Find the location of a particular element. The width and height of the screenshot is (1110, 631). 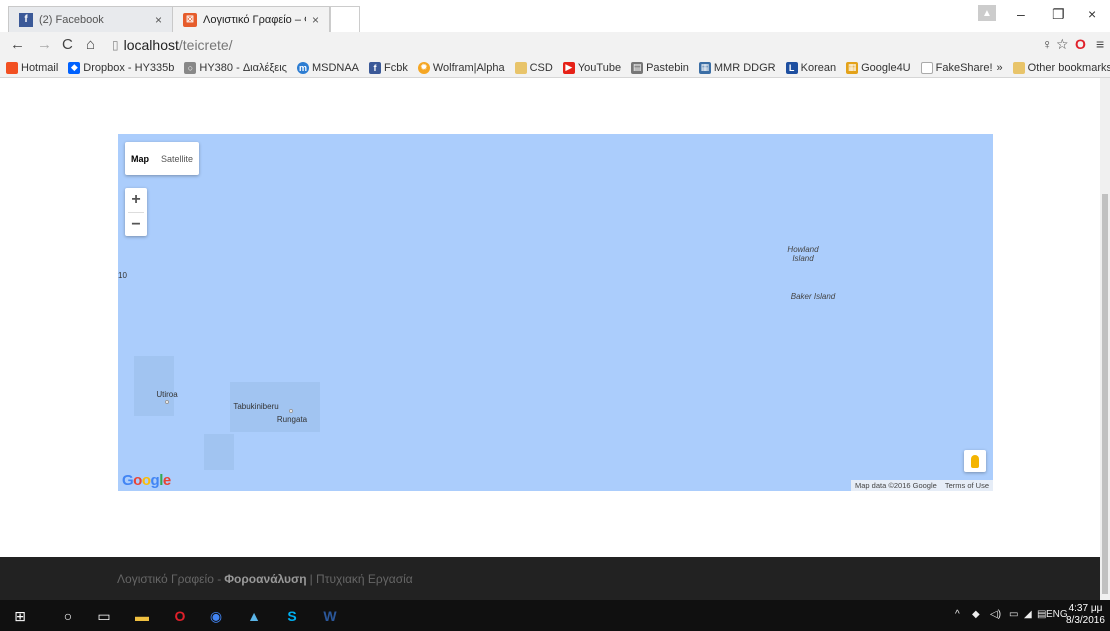

url-path: /teicrete/ is located at coordinates (205, 45).